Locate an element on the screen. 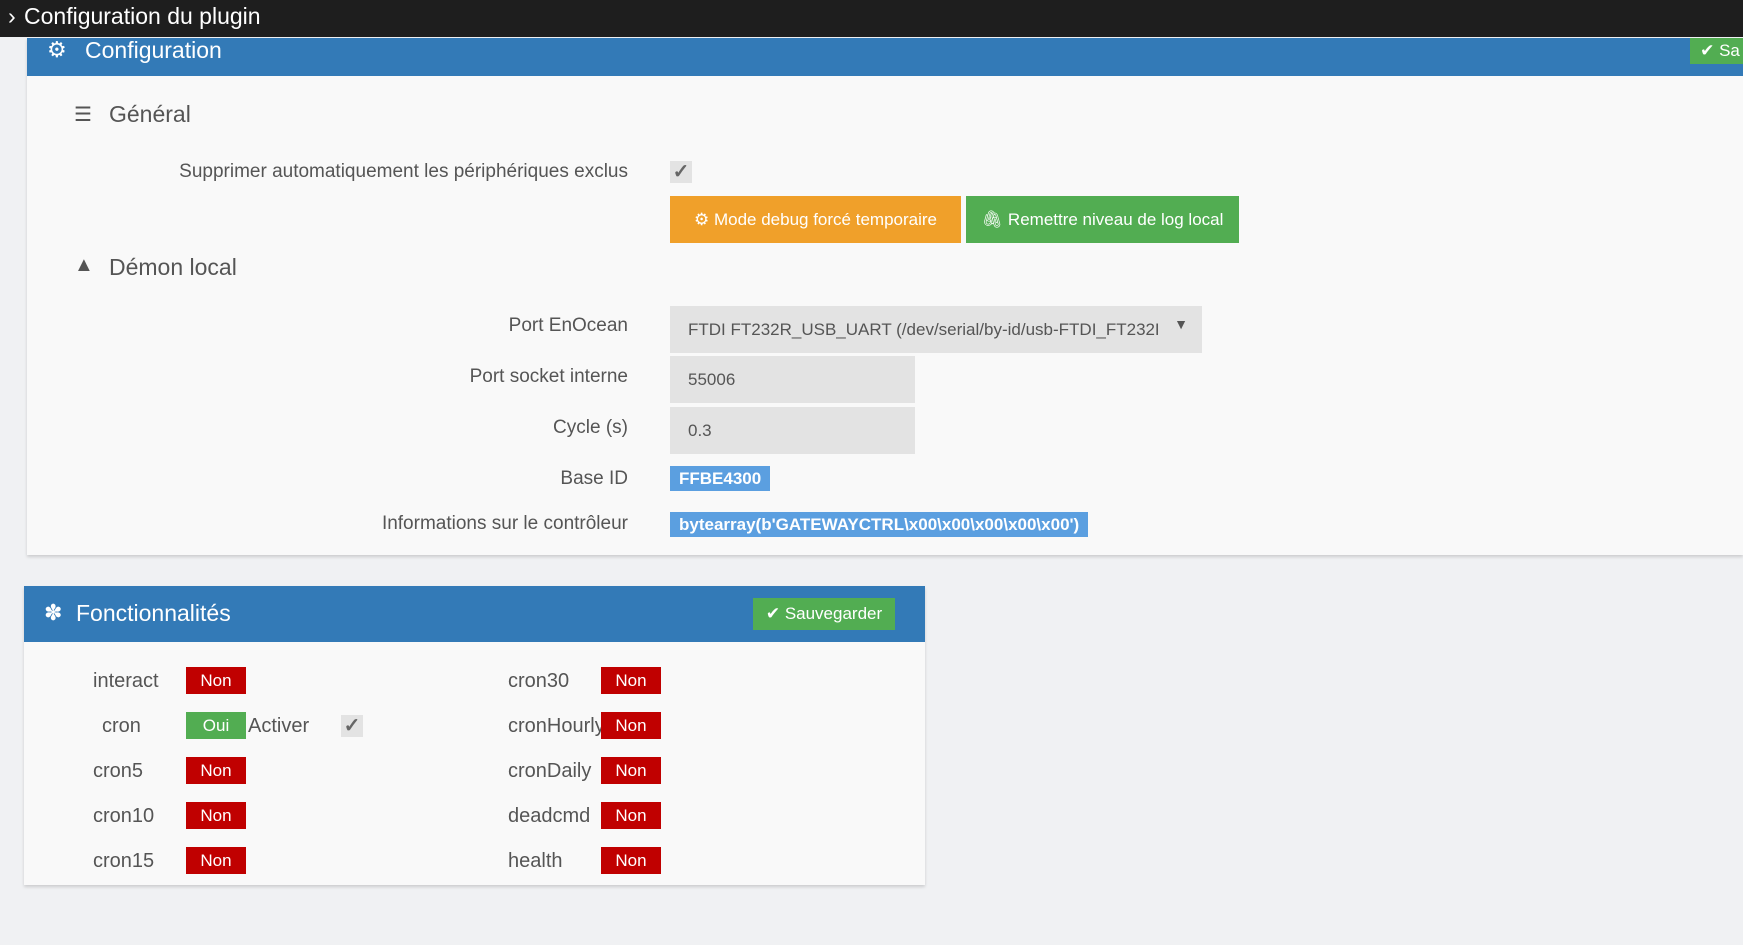 The height and width of the screenshot is (945, 1743). features-header: ✽ Fonctionnalités ✔ Sauvegarder is located at coordinates (474, 614).